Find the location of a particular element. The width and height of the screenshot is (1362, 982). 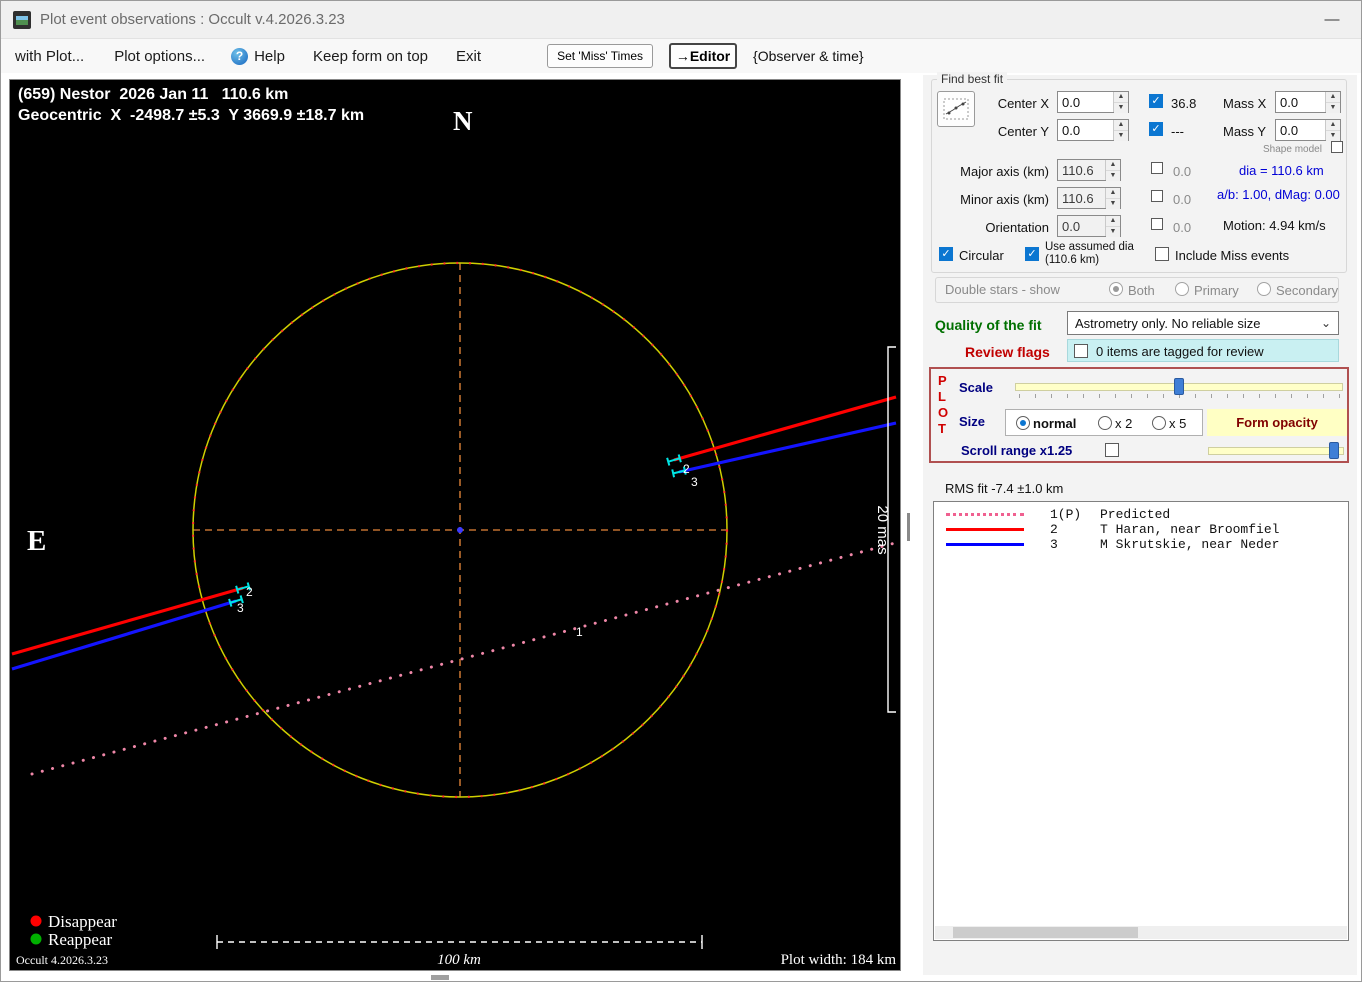

menu-exit: Exit is located at coordinates (468, 56).